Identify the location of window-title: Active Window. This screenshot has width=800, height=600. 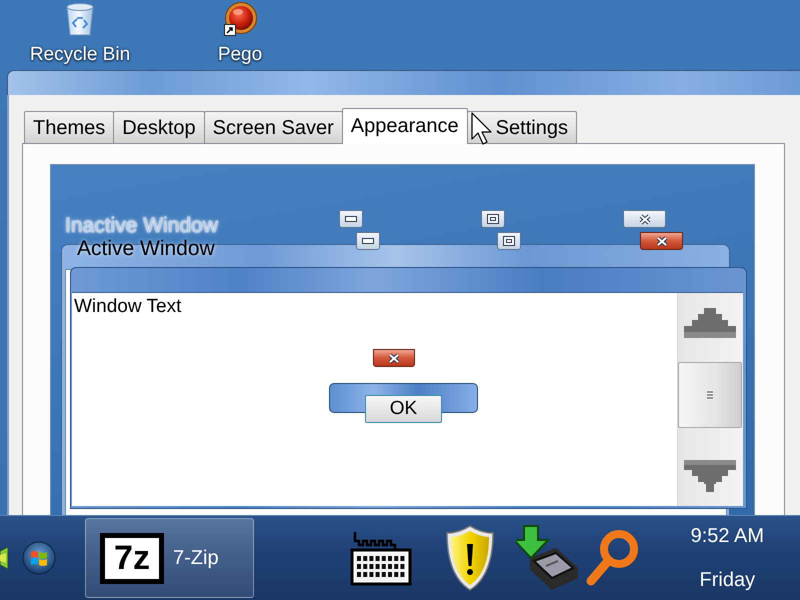
(146, 249).